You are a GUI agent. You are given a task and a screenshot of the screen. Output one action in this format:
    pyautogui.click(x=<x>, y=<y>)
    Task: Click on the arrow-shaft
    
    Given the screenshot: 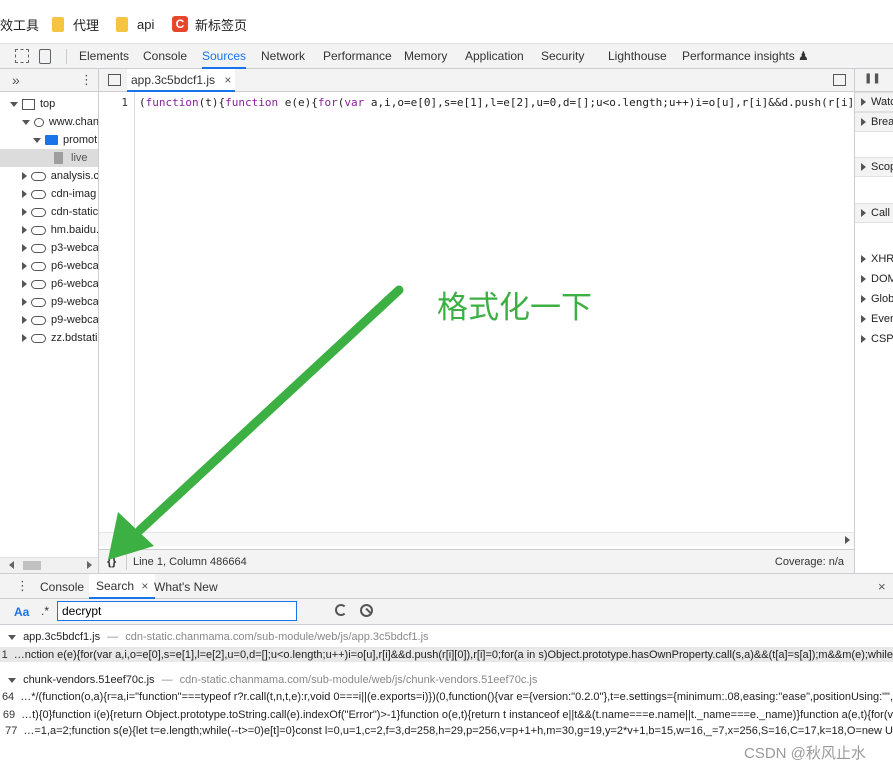 What is the action you would take?
    pyautogui.click(x=269, y=410)
    